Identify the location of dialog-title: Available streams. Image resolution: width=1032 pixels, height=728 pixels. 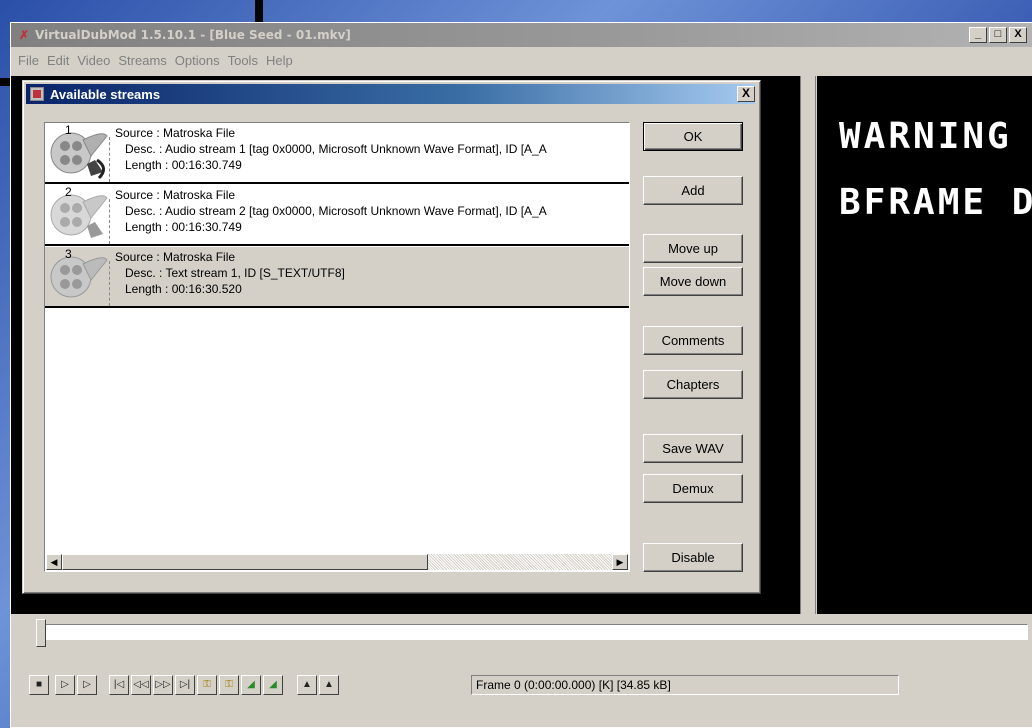
(105, 94).